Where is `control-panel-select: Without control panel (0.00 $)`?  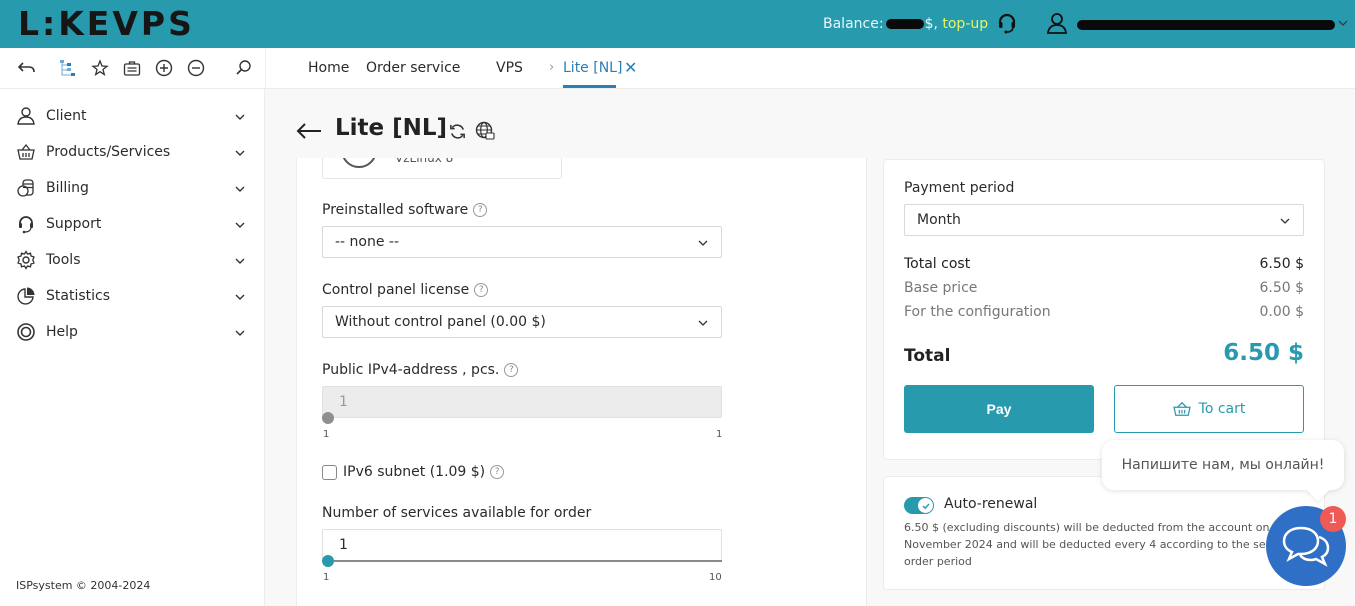
control-panel-select: Without control panel (0.00 $) is located at coordinates (522, 322).